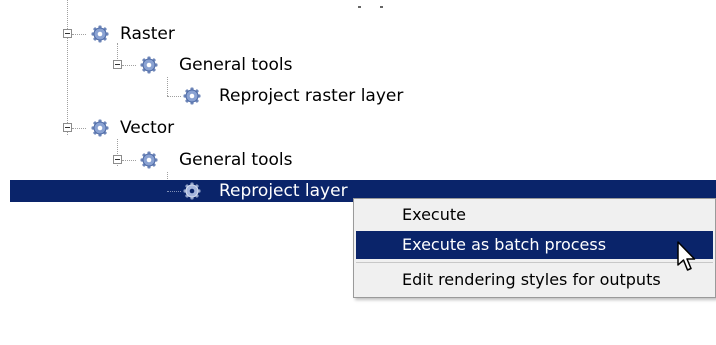 This screenshot has height=345, width=716. What do you see at coordinates (686, 256) in the screenshot?
I see `mouse-cursor-icon` at bounding box center [686, 256].